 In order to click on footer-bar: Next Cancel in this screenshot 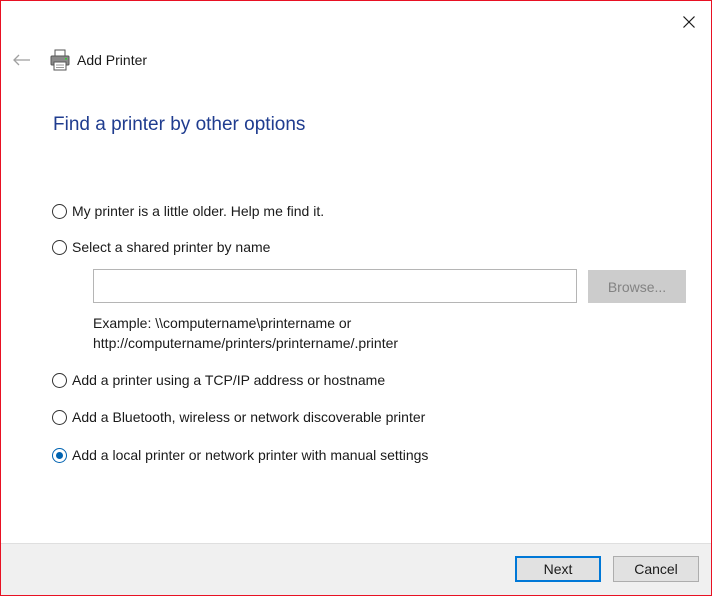, I will do `click(356, 569)`.